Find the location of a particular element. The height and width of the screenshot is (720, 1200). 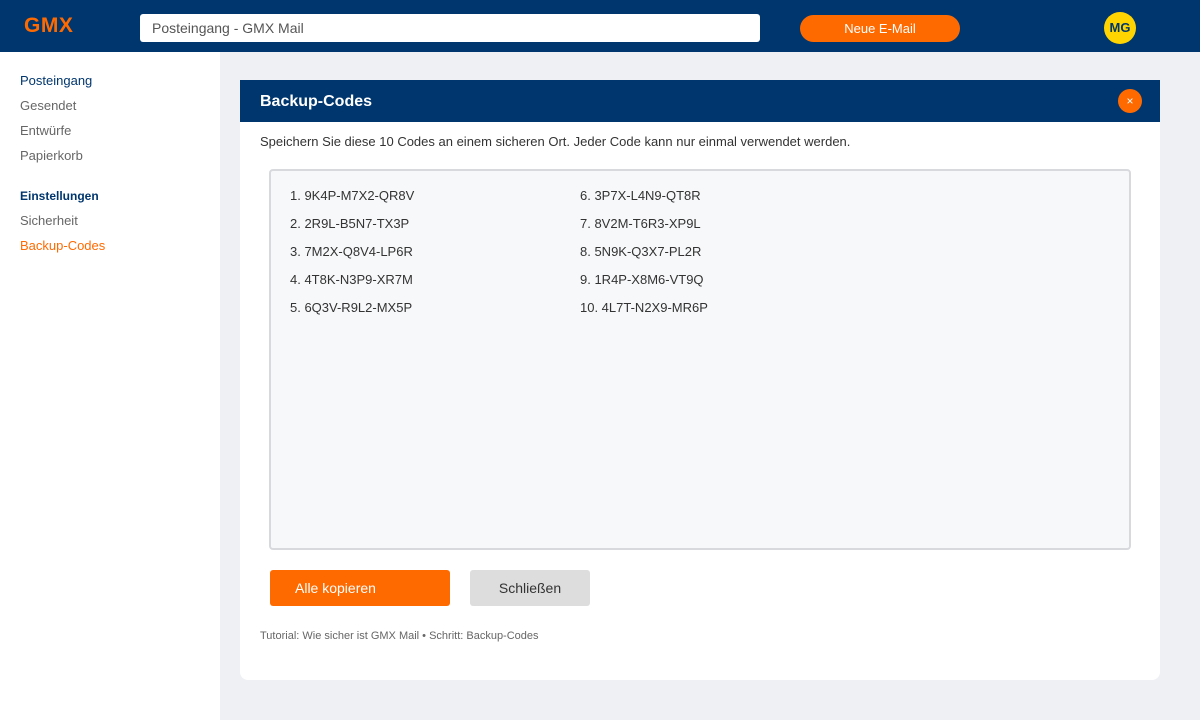

avatar: MG is located at coordinates (1120, 28).